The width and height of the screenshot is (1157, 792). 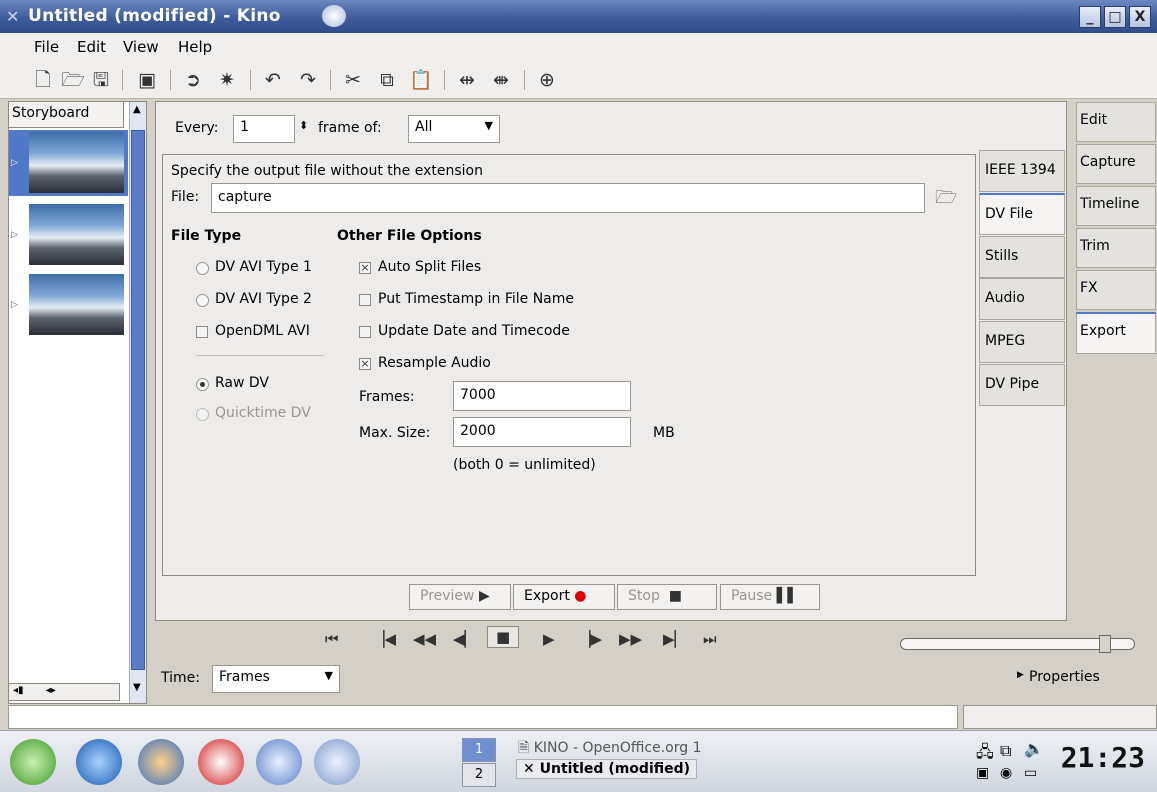 I want to click on quicktime-dv-label: Quicktime DV, so click(x=263, y=413).